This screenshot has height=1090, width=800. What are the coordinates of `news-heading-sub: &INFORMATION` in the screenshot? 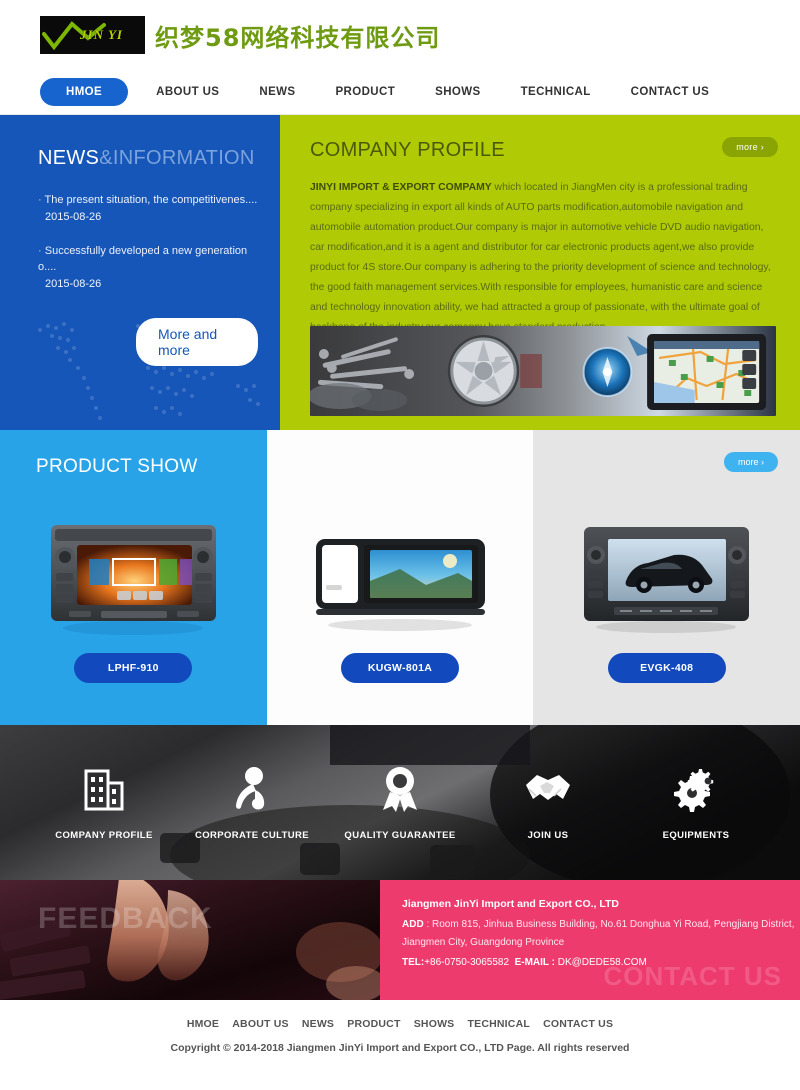 It's located at (177, 158).